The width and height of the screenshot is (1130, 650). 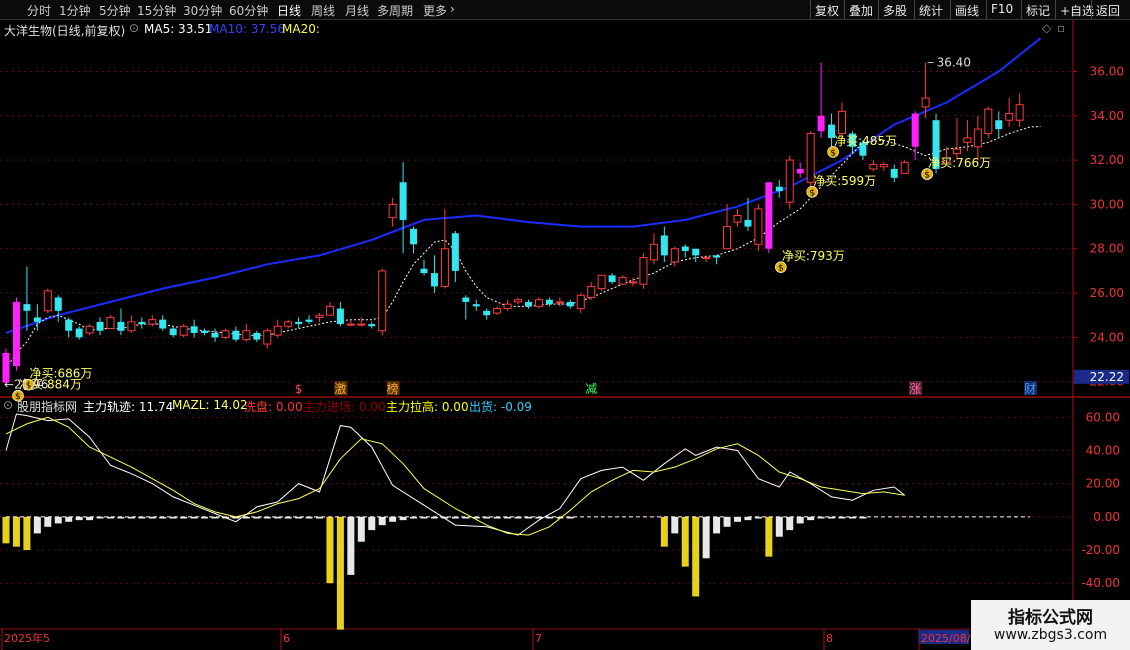 I want to click on date-label: 8, so click(x=829, y=638).